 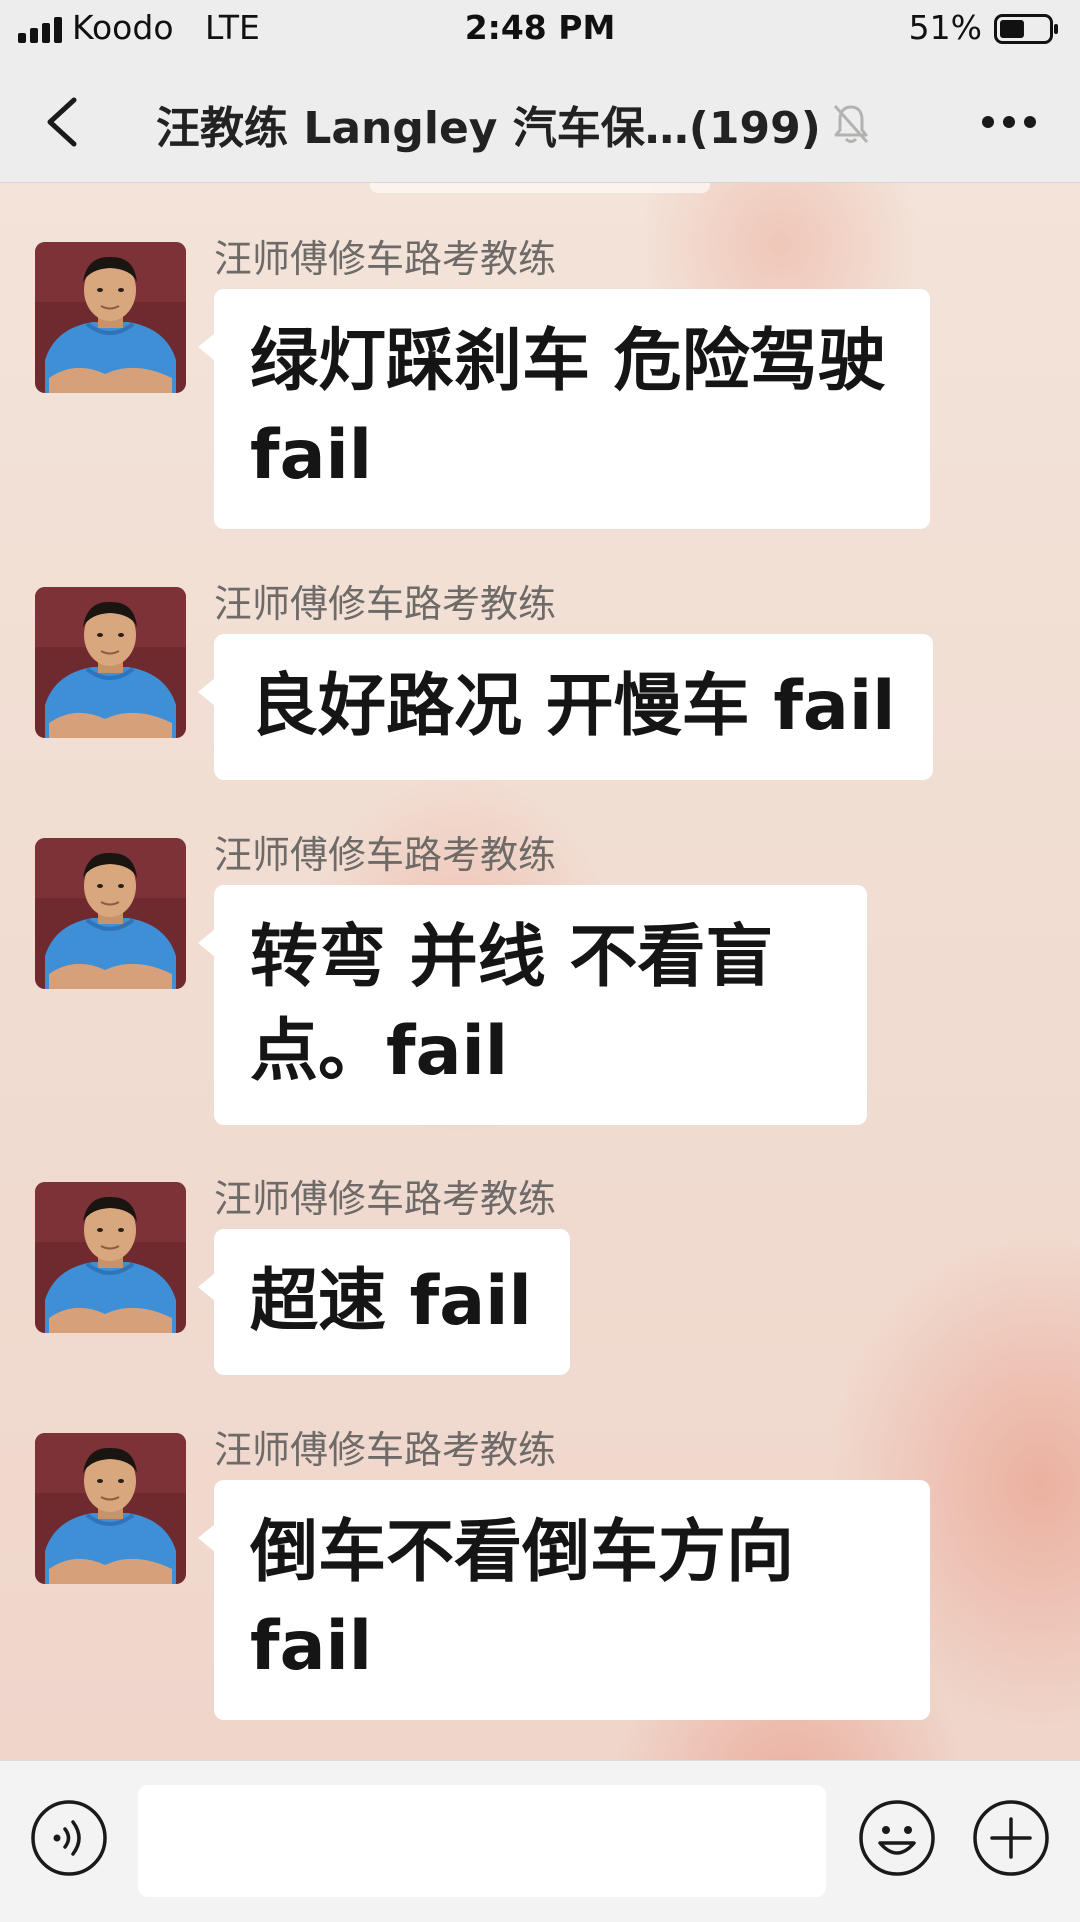 I want to click on smiley-face-icon, so click(x=897, y=1838).